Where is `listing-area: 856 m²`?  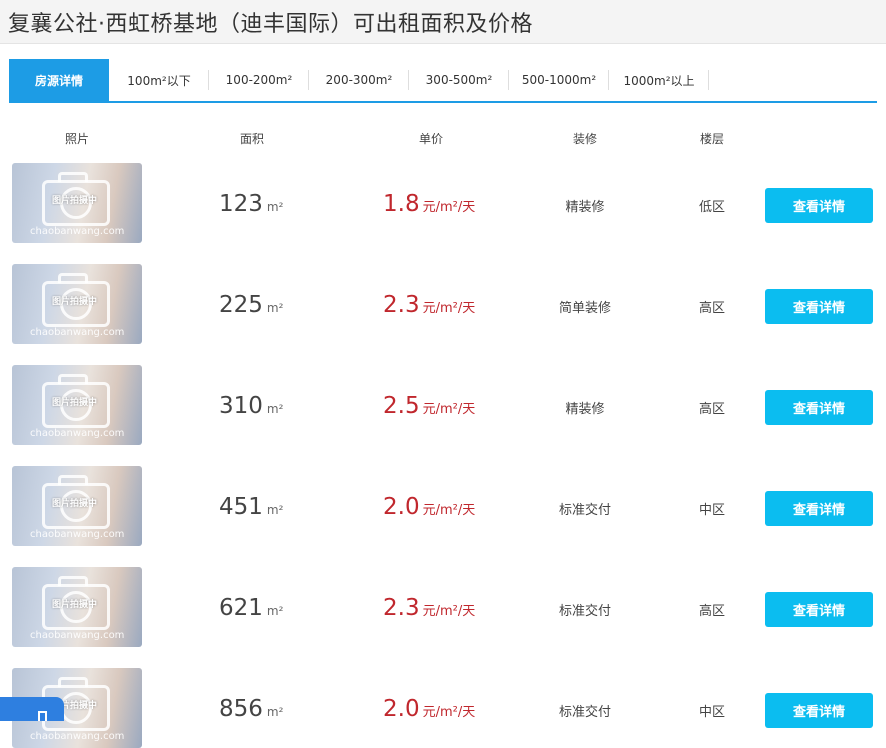
listing-area: 856 m² is located at coordinates (251, 709).